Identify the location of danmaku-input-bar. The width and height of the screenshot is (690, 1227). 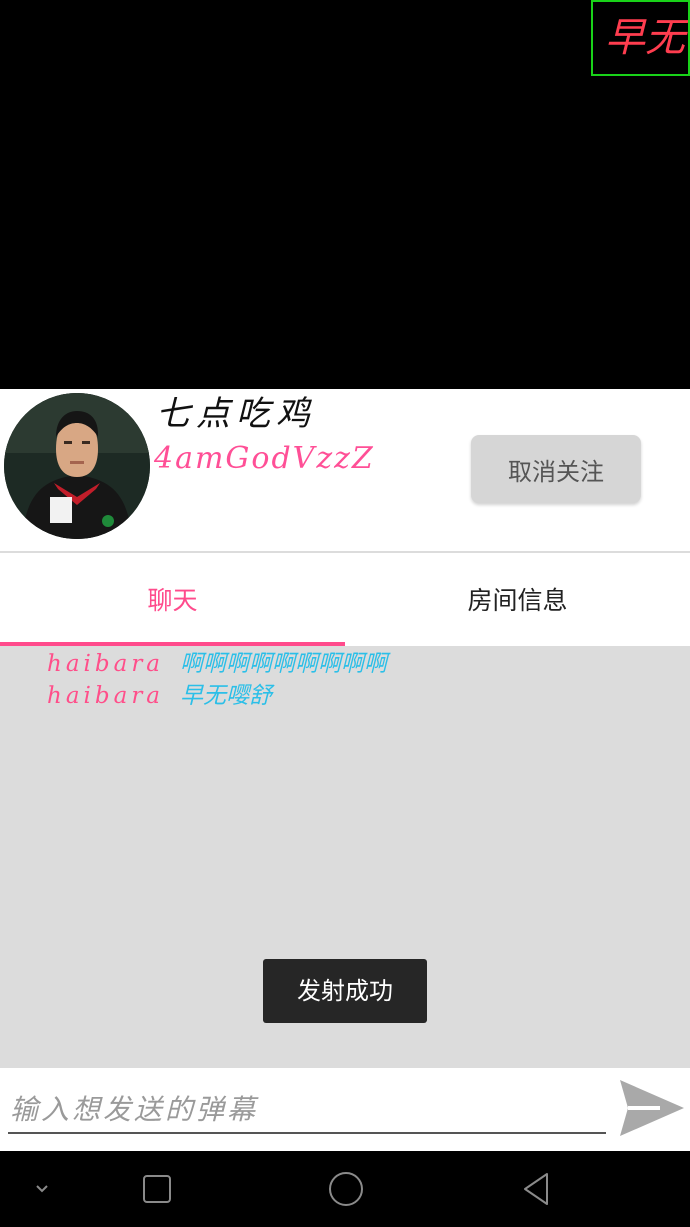
(345, 1109).